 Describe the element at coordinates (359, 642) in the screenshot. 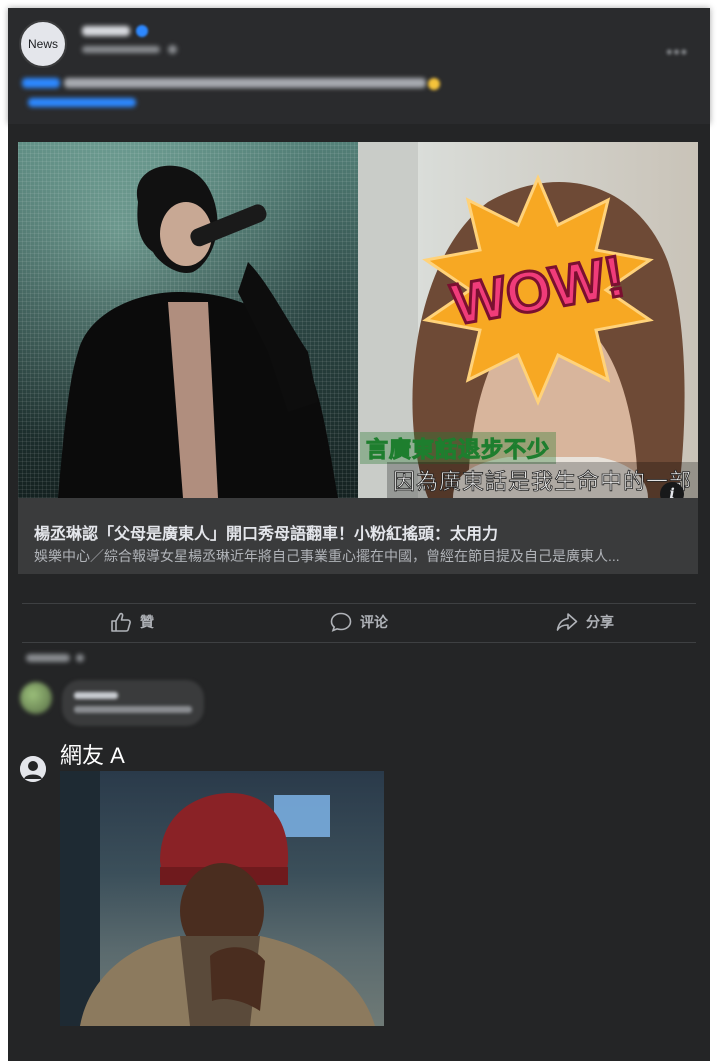

I see `divider-bottom` at that location.